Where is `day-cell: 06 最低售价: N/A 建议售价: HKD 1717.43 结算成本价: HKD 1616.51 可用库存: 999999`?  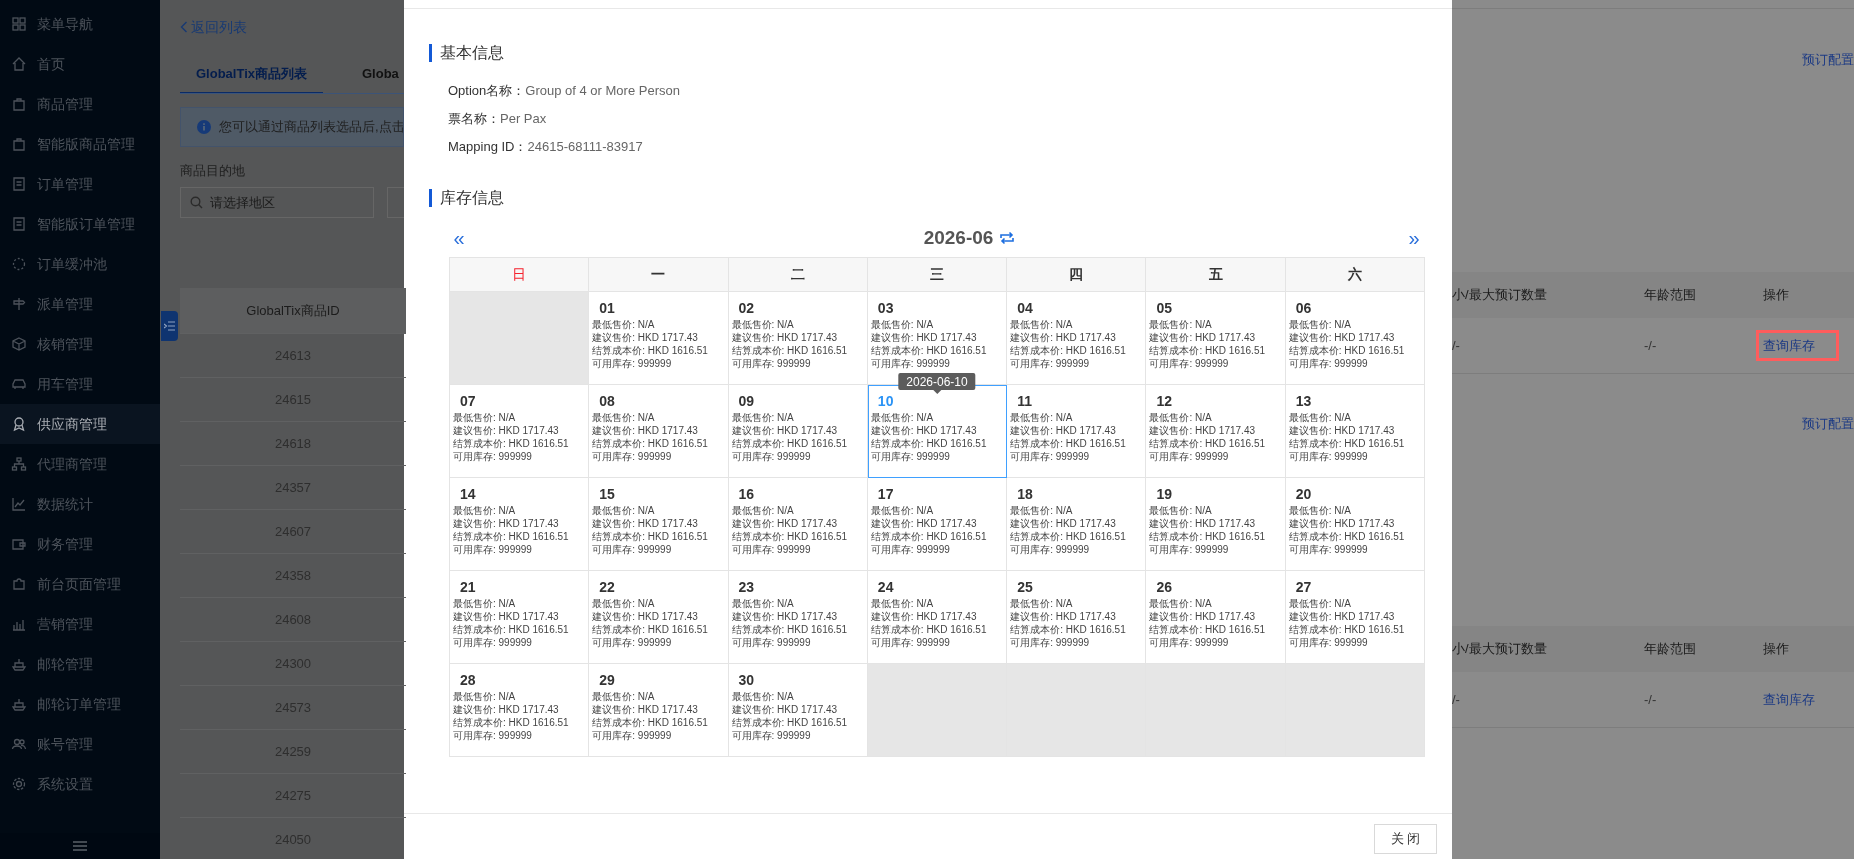 day-cell: 06 最低售价: N/A 建议售价: HKD 1717.43 结算成本价: HKD 1616.51 可用库存: 999999 is located at coordinates (1355, 338).